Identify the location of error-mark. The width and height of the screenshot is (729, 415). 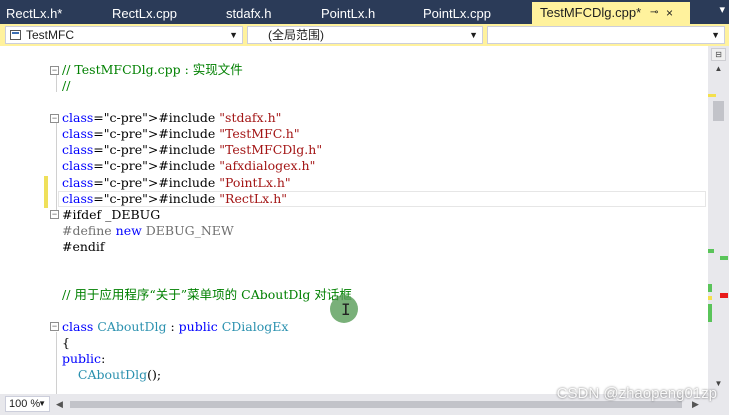
(724, 295).